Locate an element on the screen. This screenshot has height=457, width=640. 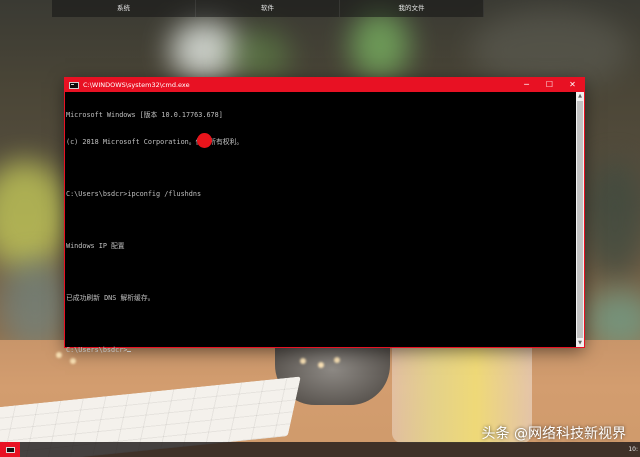
vertical-scrollbar: ▲ ▼ is located at coordinates (580, 219).